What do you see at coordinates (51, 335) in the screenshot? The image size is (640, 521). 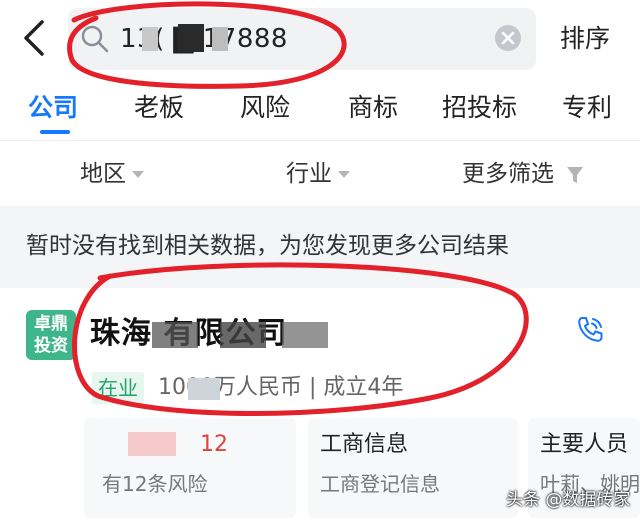 I see `company-logo: 卓鼎 投资` at bounding box center [51, 335].